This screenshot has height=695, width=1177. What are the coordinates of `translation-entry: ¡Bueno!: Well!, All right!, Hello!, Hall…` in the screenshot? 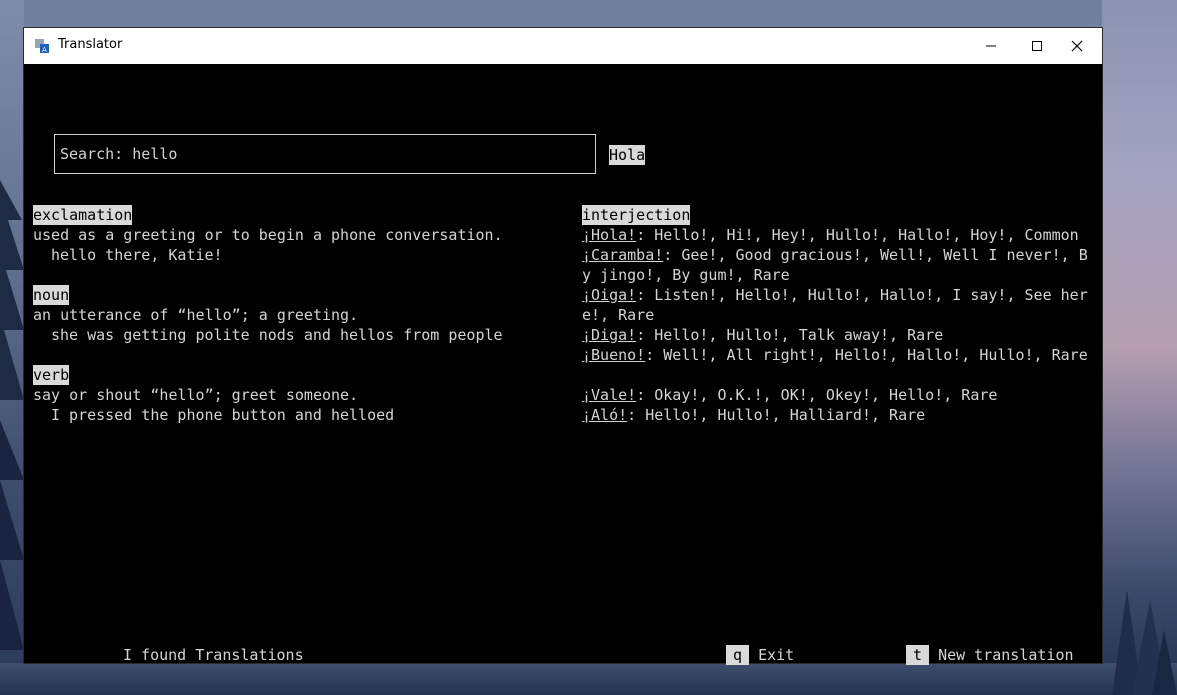 It's located at (835, 355).